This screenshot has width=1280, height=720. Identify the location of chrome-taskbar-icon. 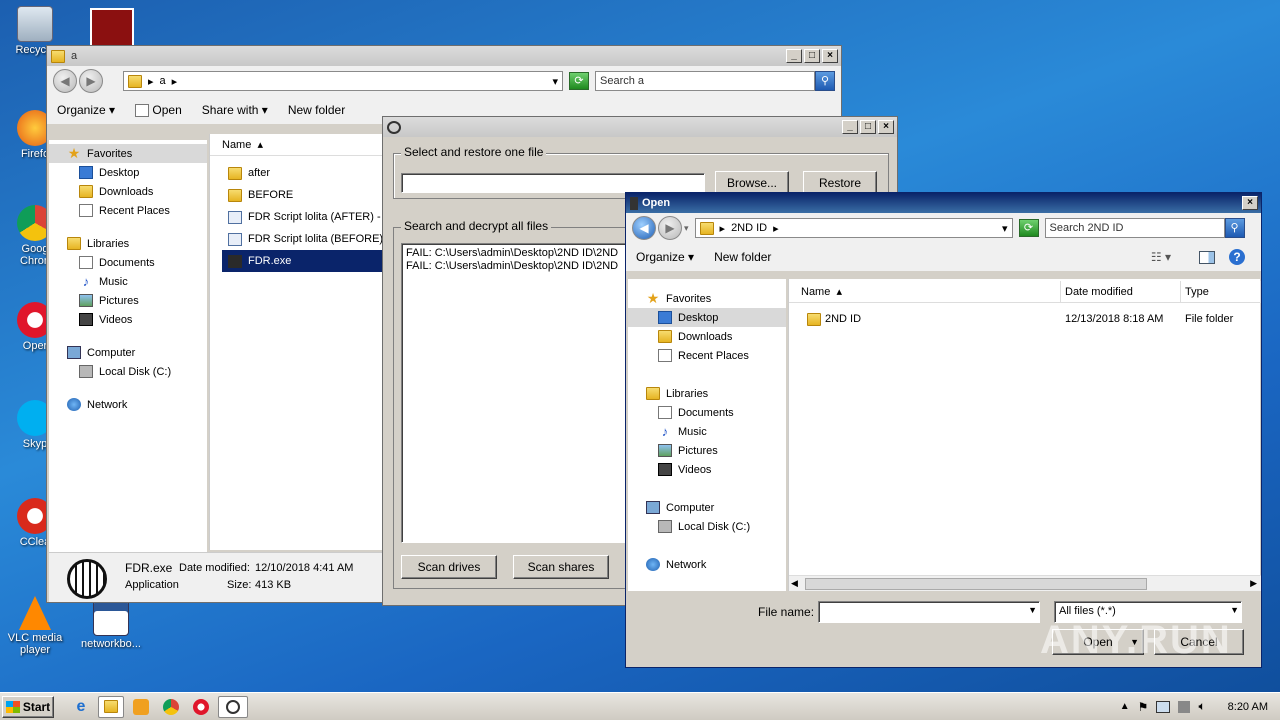
(171, 707).